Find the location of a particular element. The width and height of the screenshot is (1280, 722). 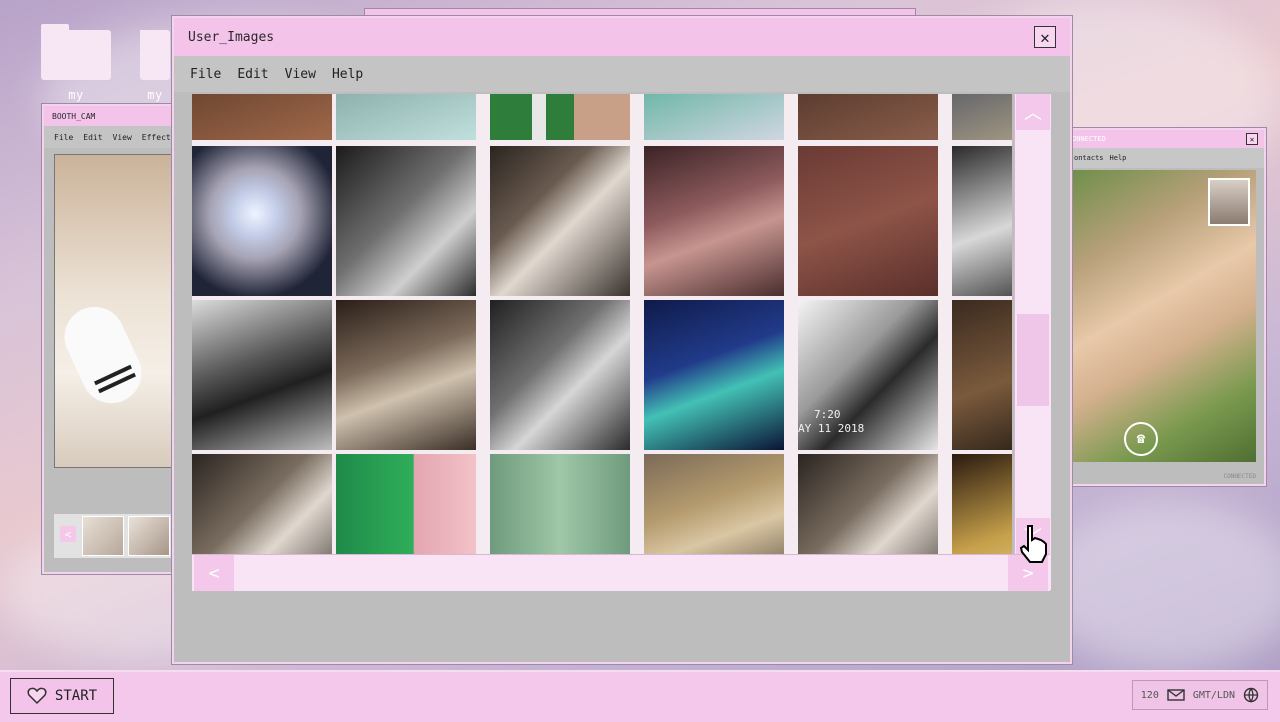

contacts-window: ONNECTED ✕ ontacts Help ☎ CONNECTED is located at coordinates (1165, 307).